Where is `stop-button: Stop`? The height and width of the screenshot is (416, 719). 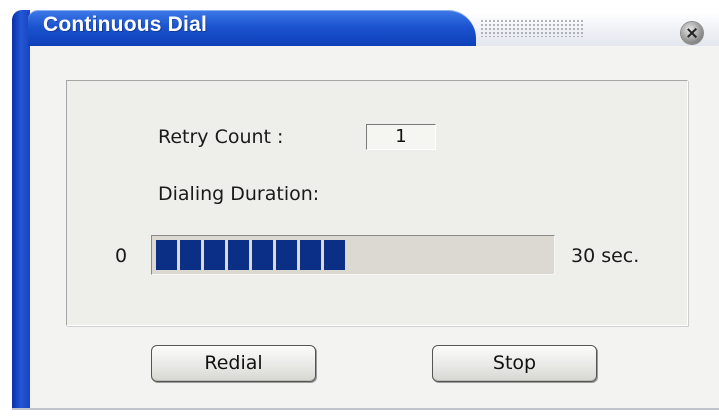 stop-button: Stop is located at coordinates (514, 363).